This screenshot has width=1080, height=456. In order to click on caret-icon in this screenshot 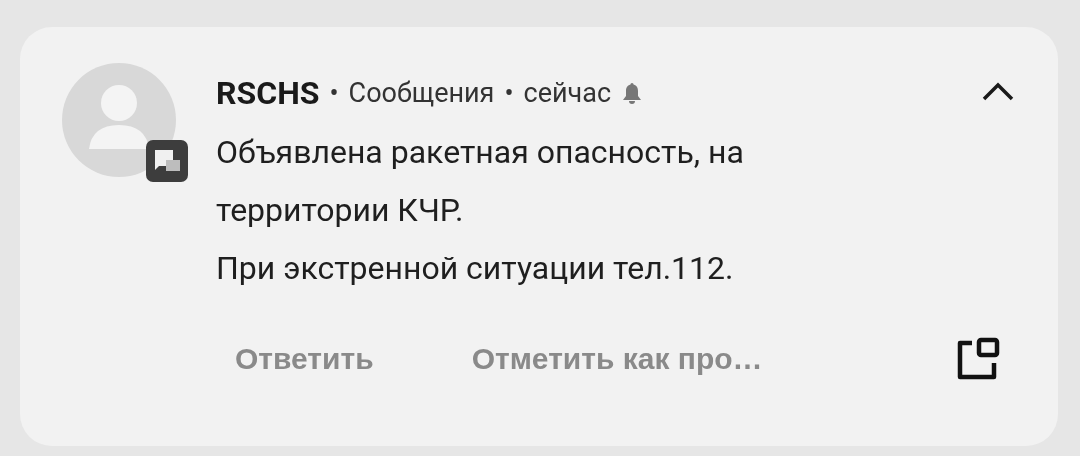, I will do `click(998, 91)`.